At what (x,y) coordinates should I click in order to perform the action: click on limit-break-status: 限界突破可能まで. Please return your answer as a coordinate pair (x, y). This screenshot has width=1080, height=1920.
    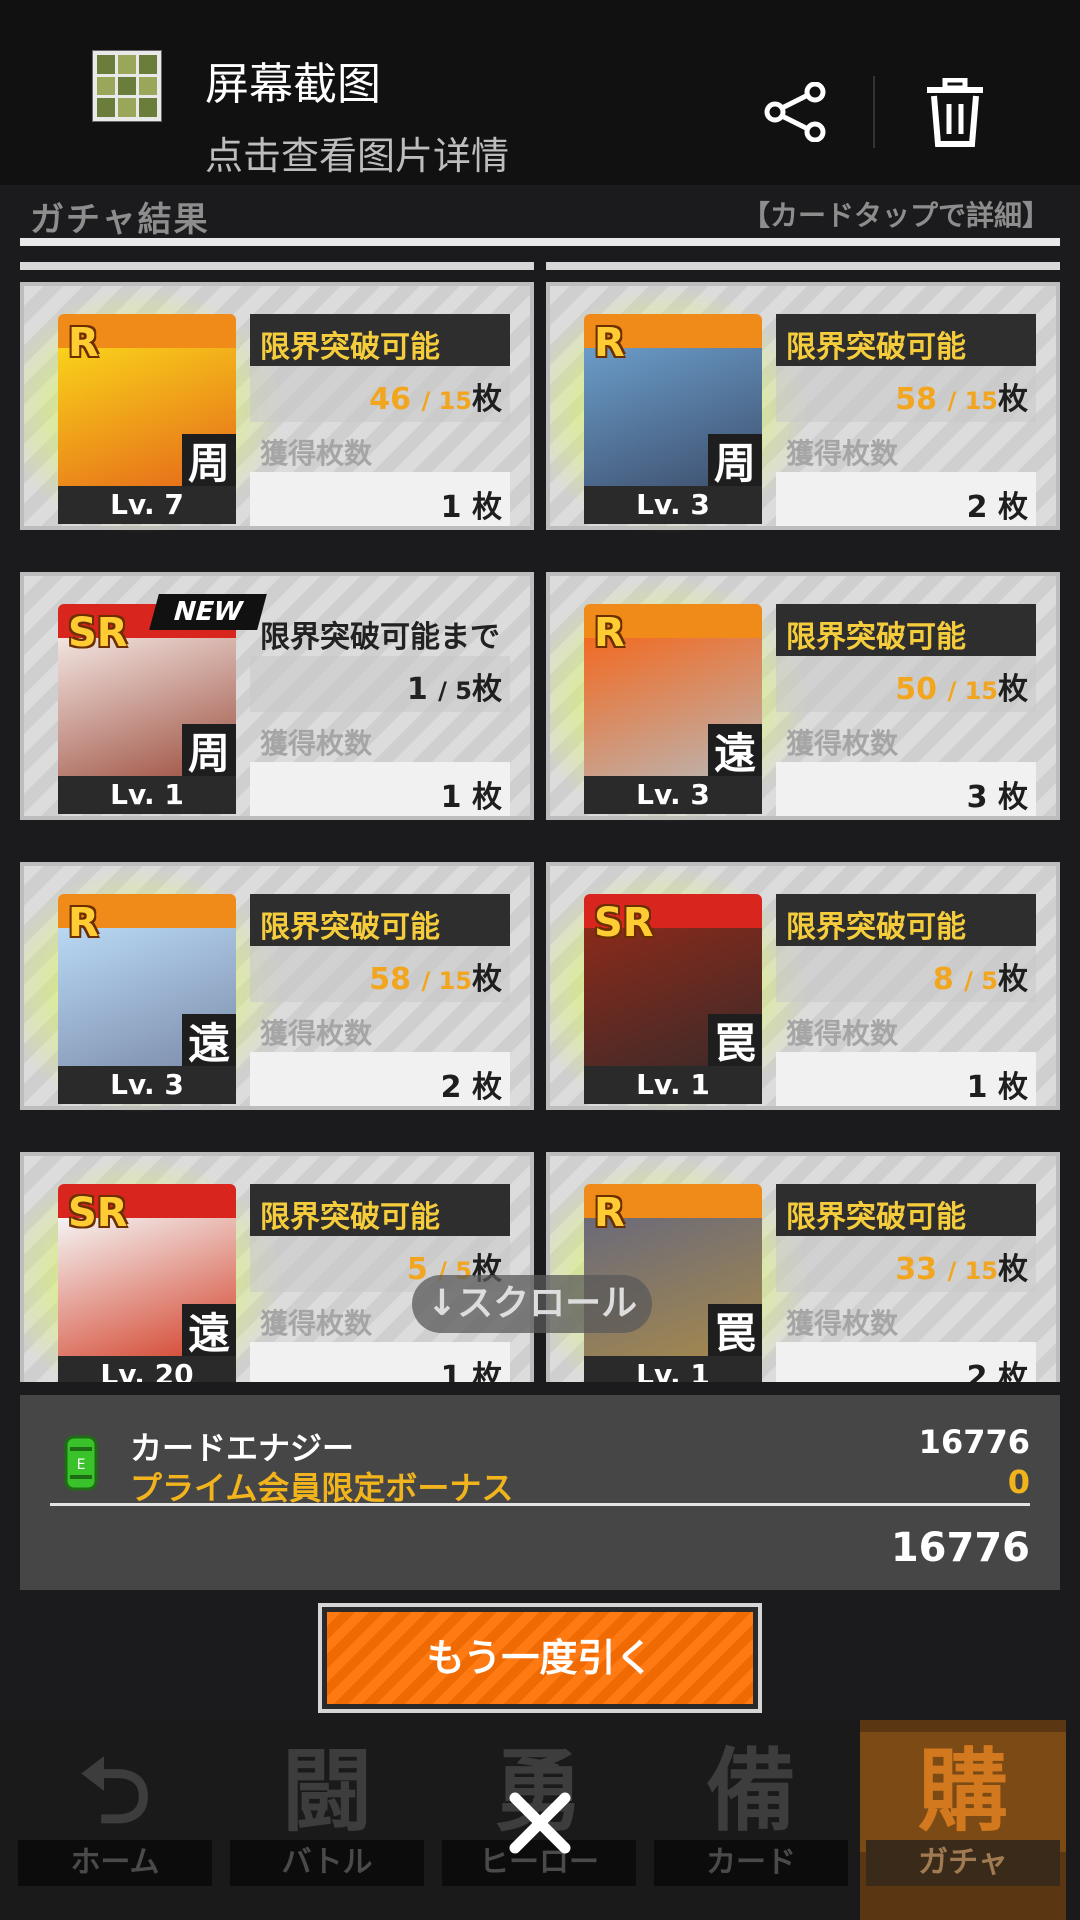
    Looking at the image, I should click on (380, 630).